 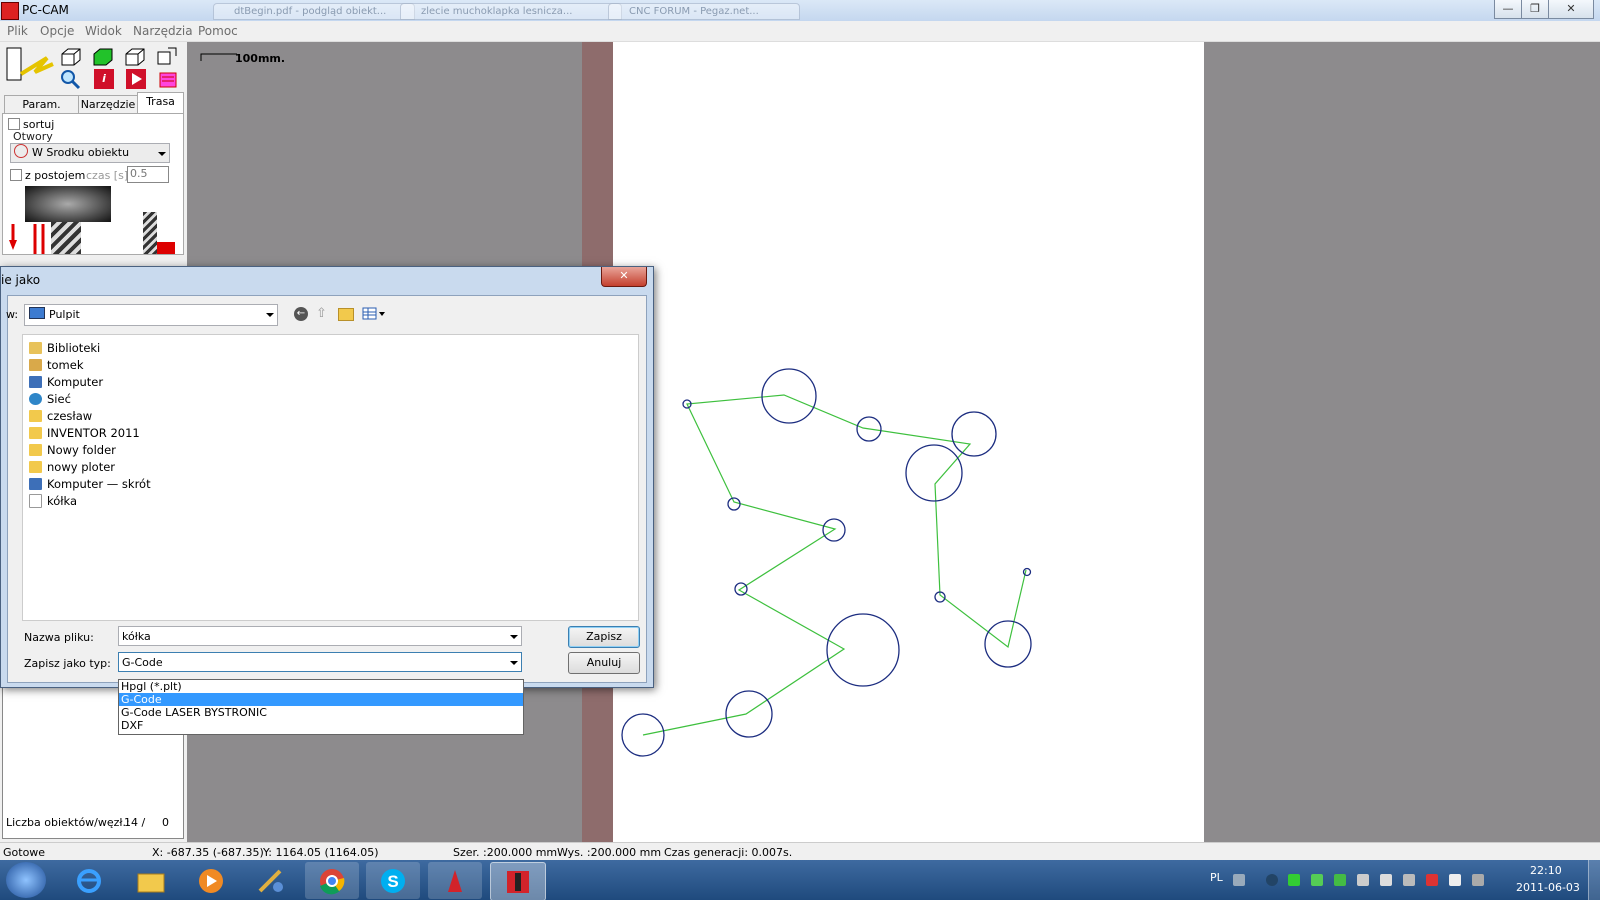 What do you see at coordinates (1340, 880) in the screenshot?
I see `tray-green-icon` at bounding box center [1340, 880].